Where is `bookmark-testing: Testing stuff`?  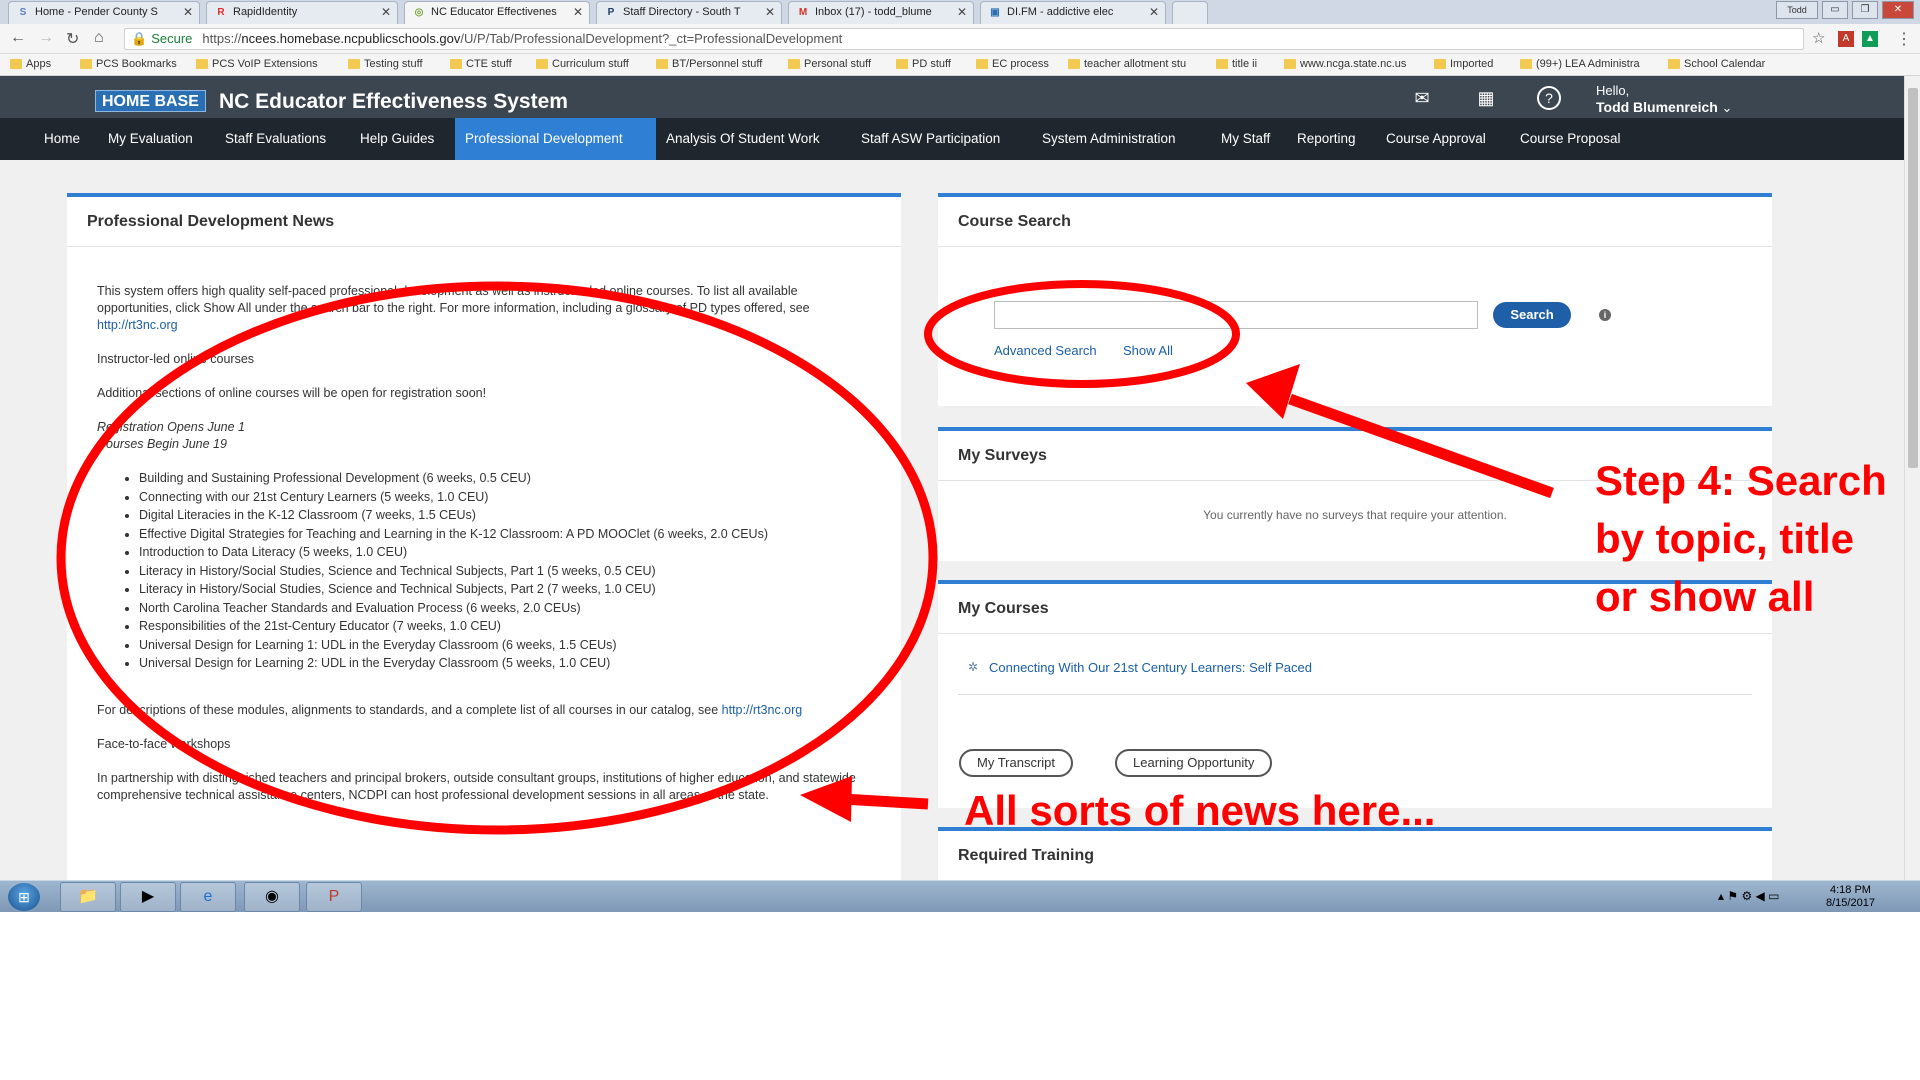 bookmark-testing: Testing stuff is located at coordinates (384, 64).